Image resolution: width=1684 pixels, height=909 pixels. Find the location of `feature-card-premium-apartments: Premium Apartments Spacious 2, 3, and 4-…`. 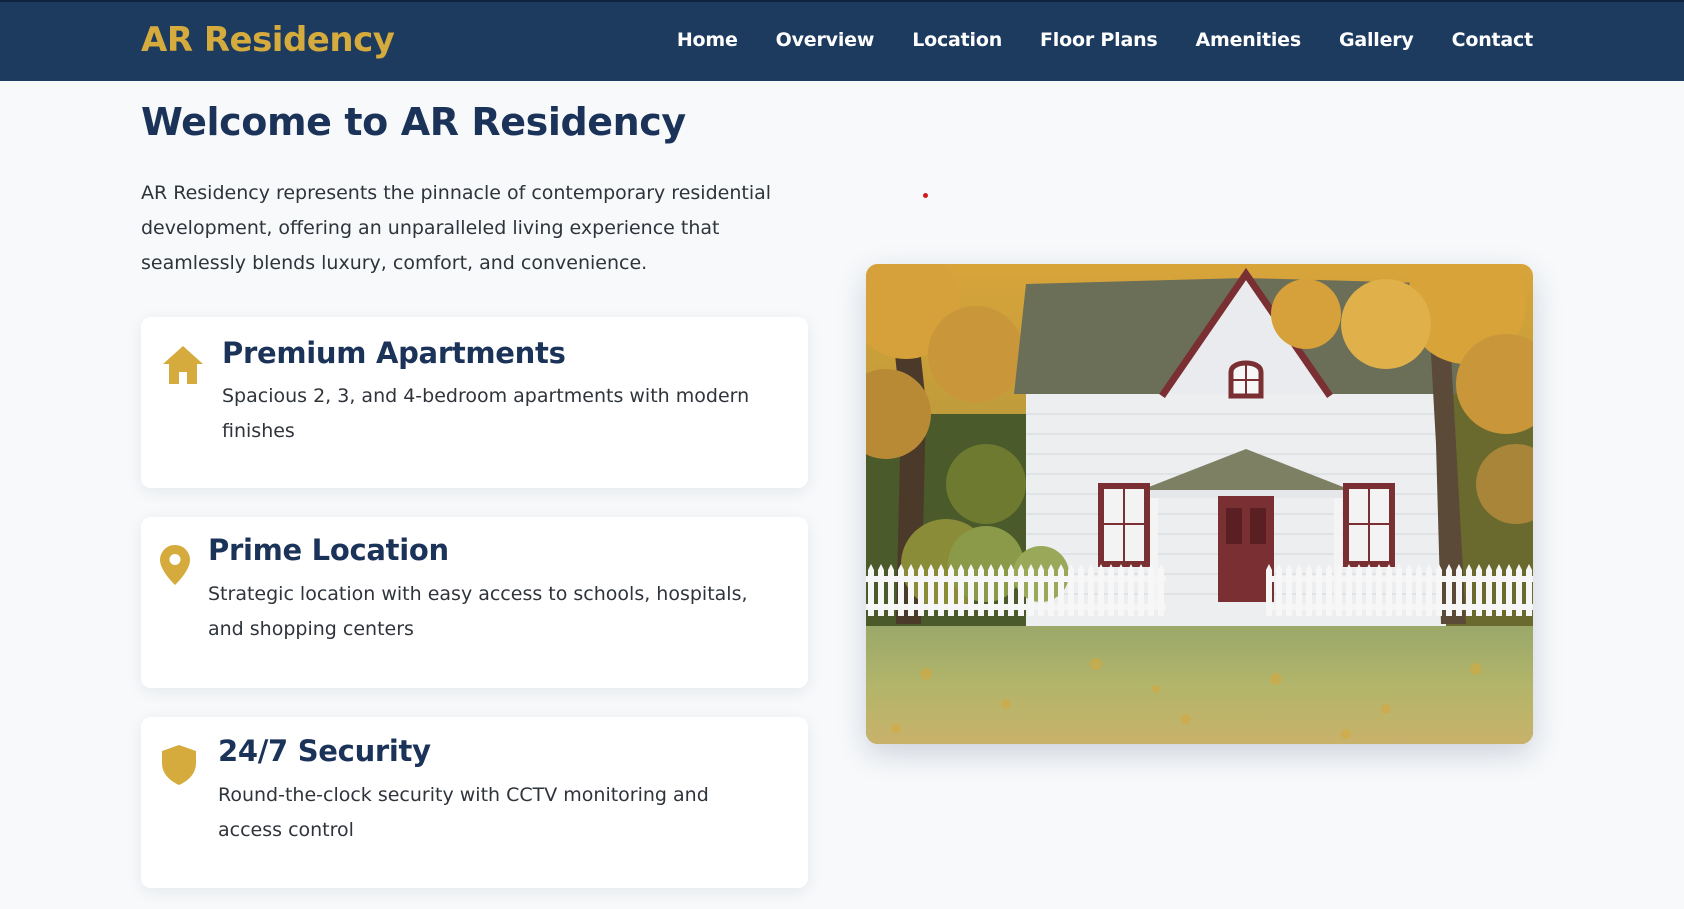

feature-card-premium-apartments: Premium Apartments Spacious 2, 3, and 4-… is located at coordinates (474, 402).